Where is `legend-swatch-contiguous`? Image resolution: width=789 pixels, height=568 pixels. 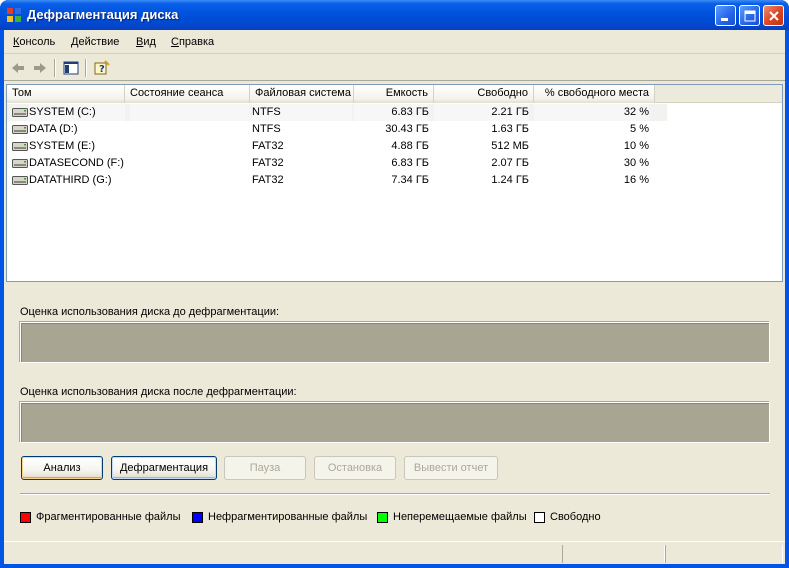
legend-swatch-contiguous is located at coordinates (197, 517).